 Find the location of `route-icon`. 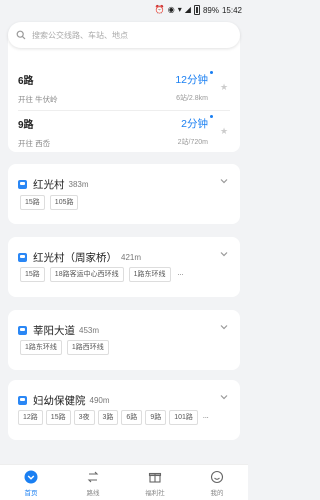

route-icon is located at coordinates (93, 477).